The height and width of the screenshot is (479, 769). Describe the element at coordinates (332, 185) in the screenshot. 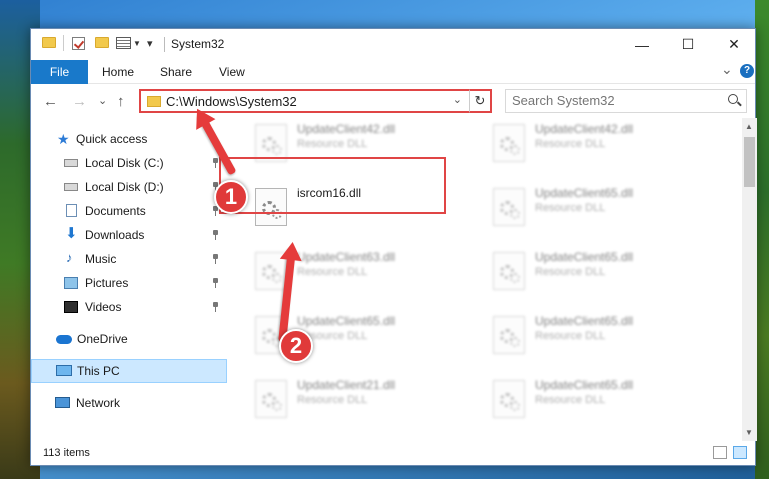

I see `file-highlight-box` at that location.